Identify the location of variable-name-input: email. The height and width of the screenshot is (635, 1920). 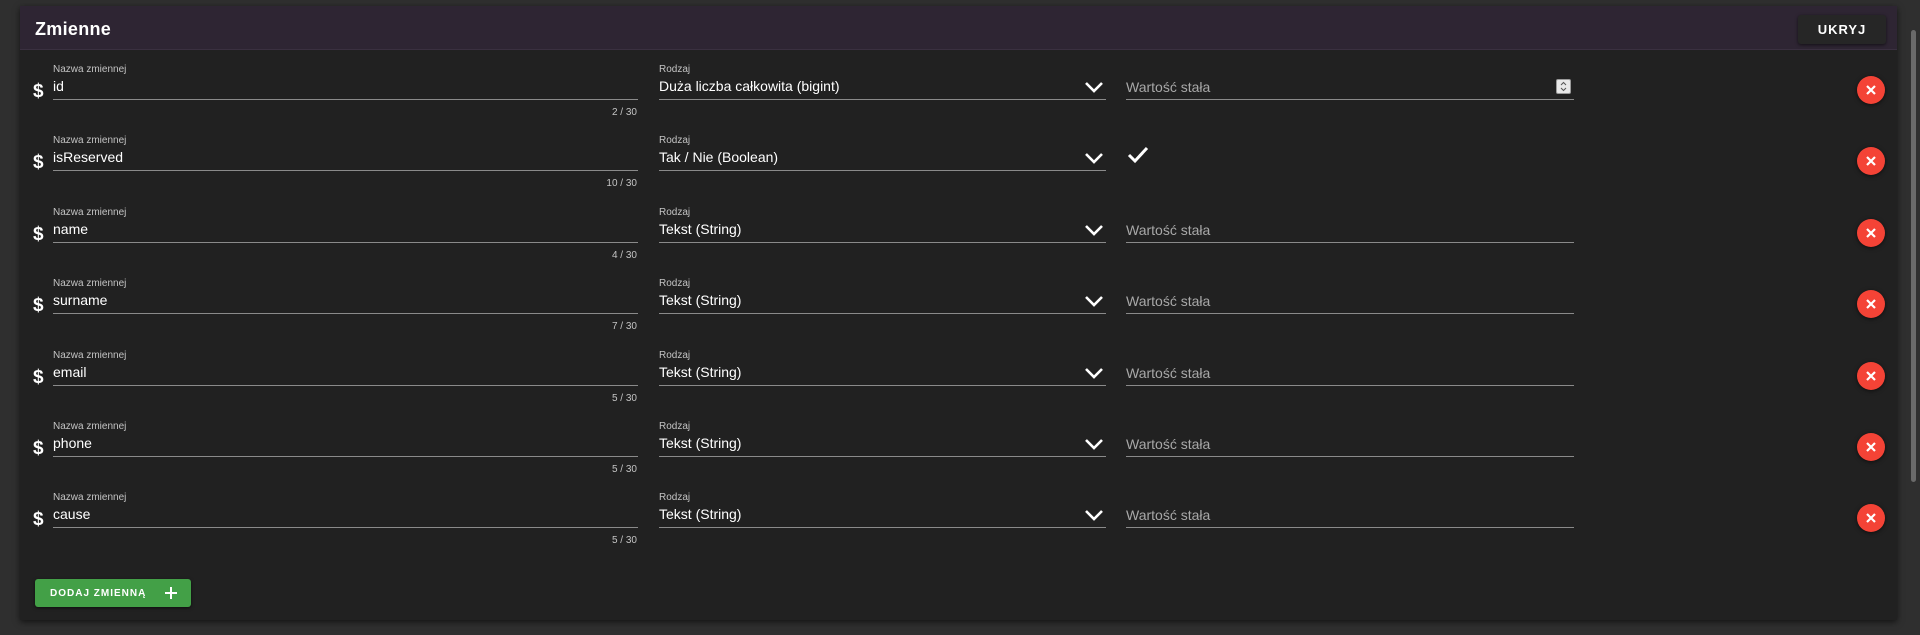
(69, 372).